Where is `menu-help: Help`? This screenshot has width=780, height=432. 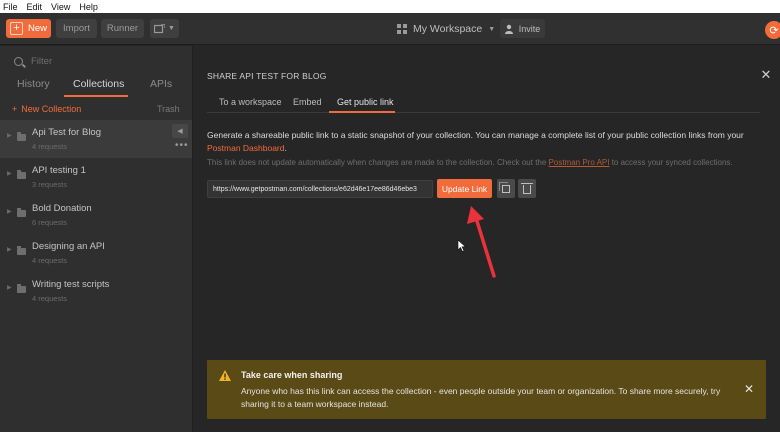
menu-help: Help is located at coordinates (88, 7).